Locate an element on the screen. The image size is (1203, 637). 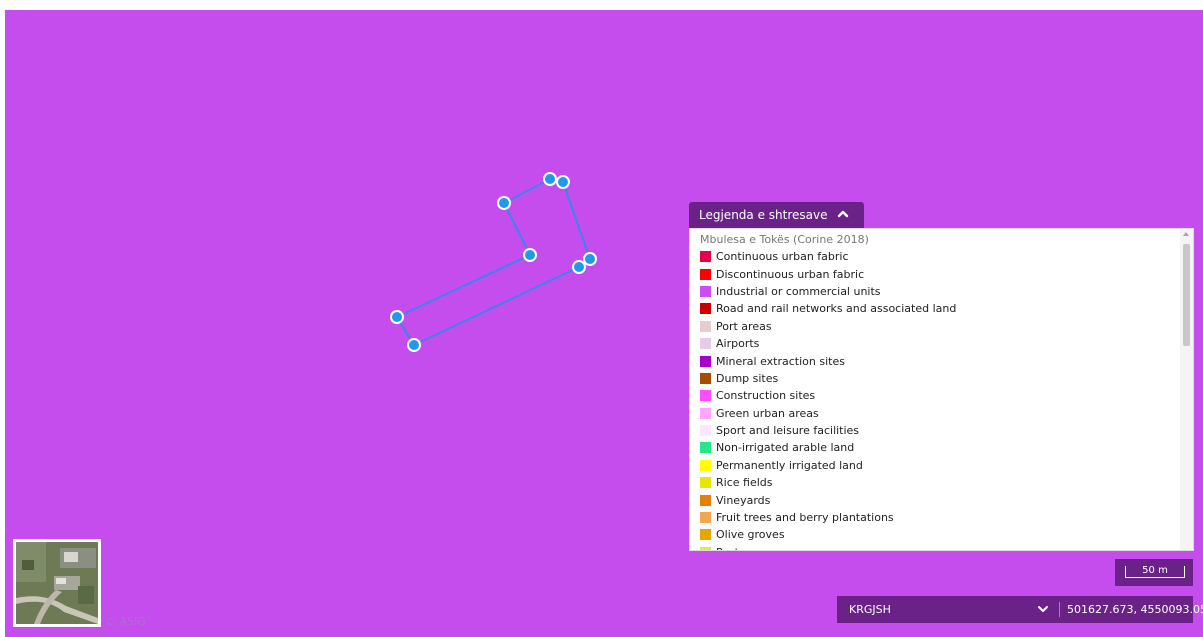
legend-item-label: Continuous urban fabric is located at coordinates (782, 257).